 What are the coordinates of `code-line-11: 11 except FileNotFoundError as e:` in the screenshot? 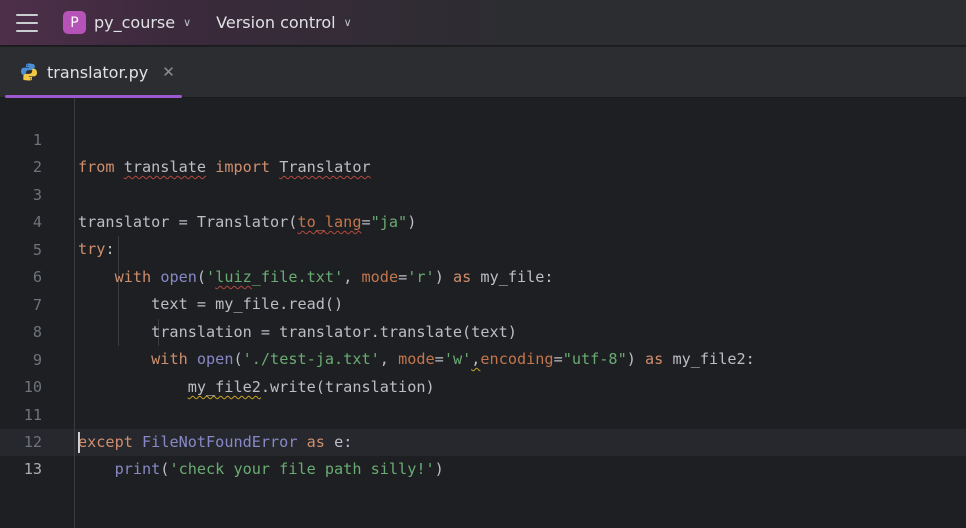 It's located at (483, 413).